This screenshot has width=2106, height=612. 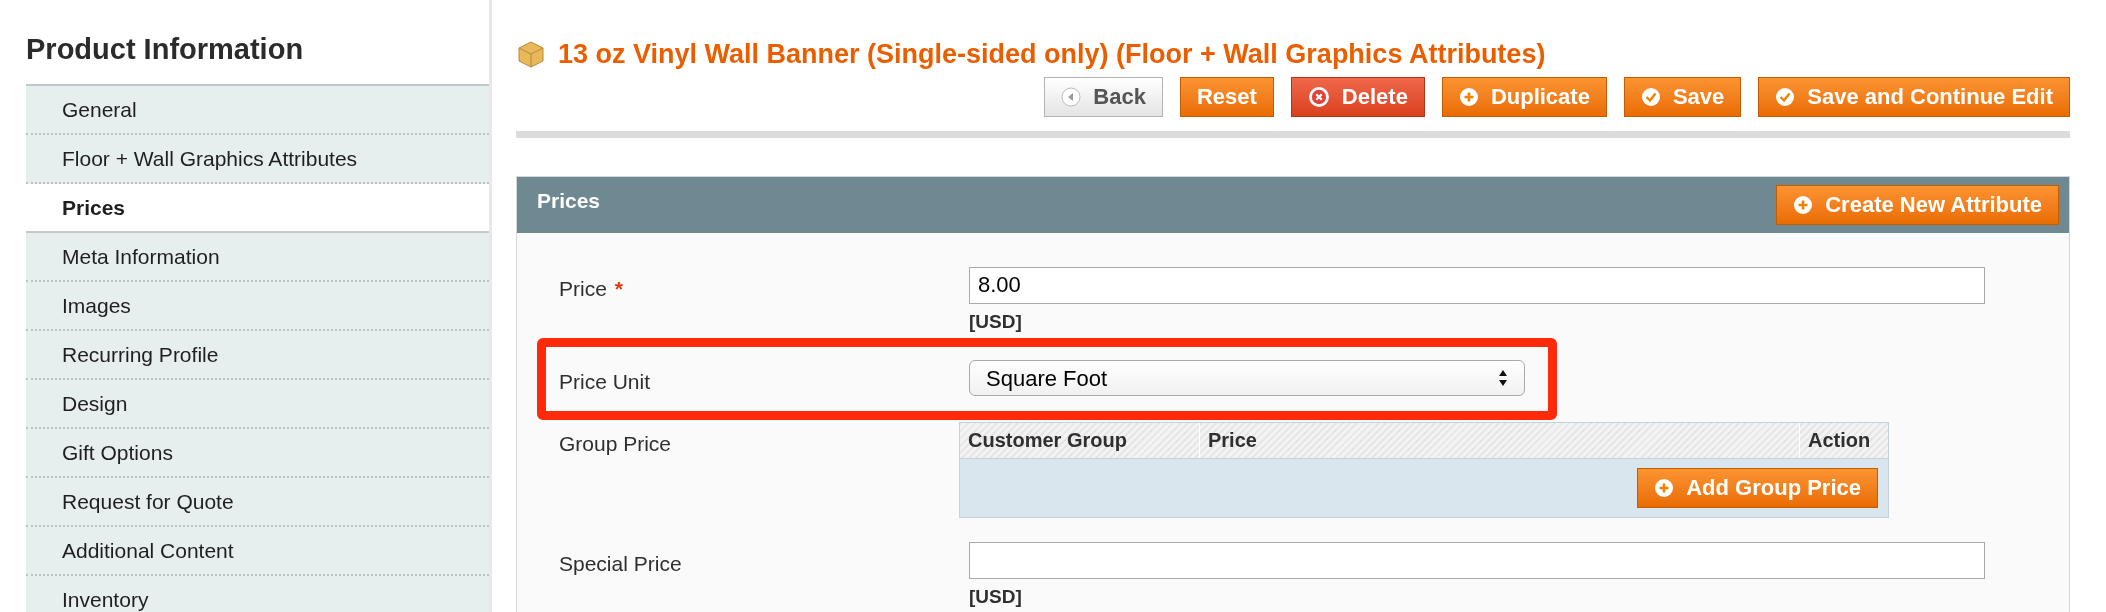 What do you see at coordinates (620, 563) in the screenshot?
I see `field-label: Special Price` at bounding box center [620, 563].